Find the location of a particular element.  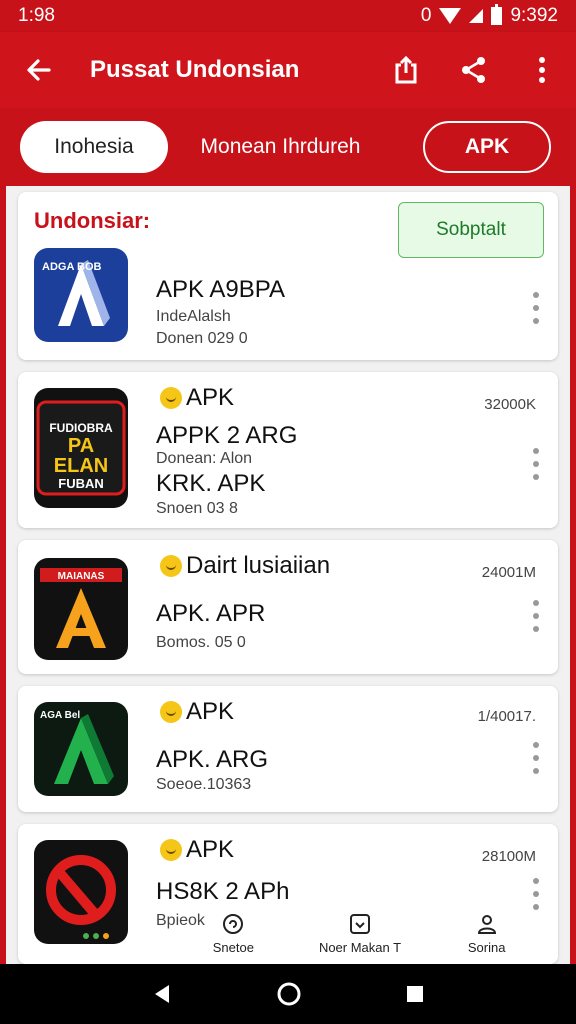

app-name: APK A9BPA is located at coordinates (220, 289).